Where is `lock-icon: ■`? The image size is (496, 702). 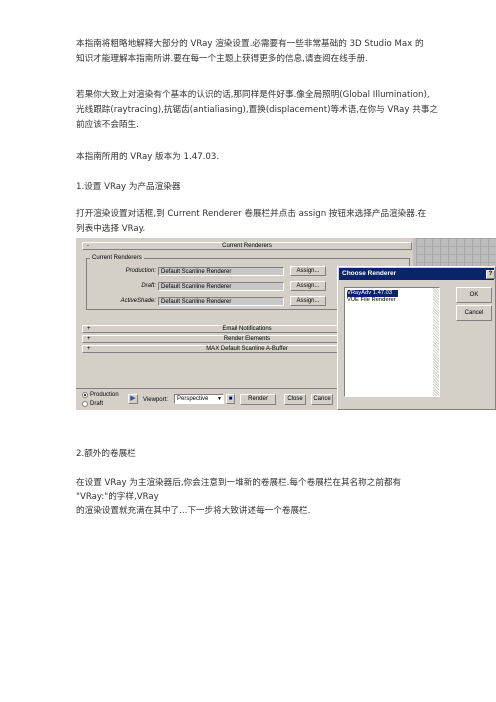
lock-icon: ■ is located at coordinates (230, 399).